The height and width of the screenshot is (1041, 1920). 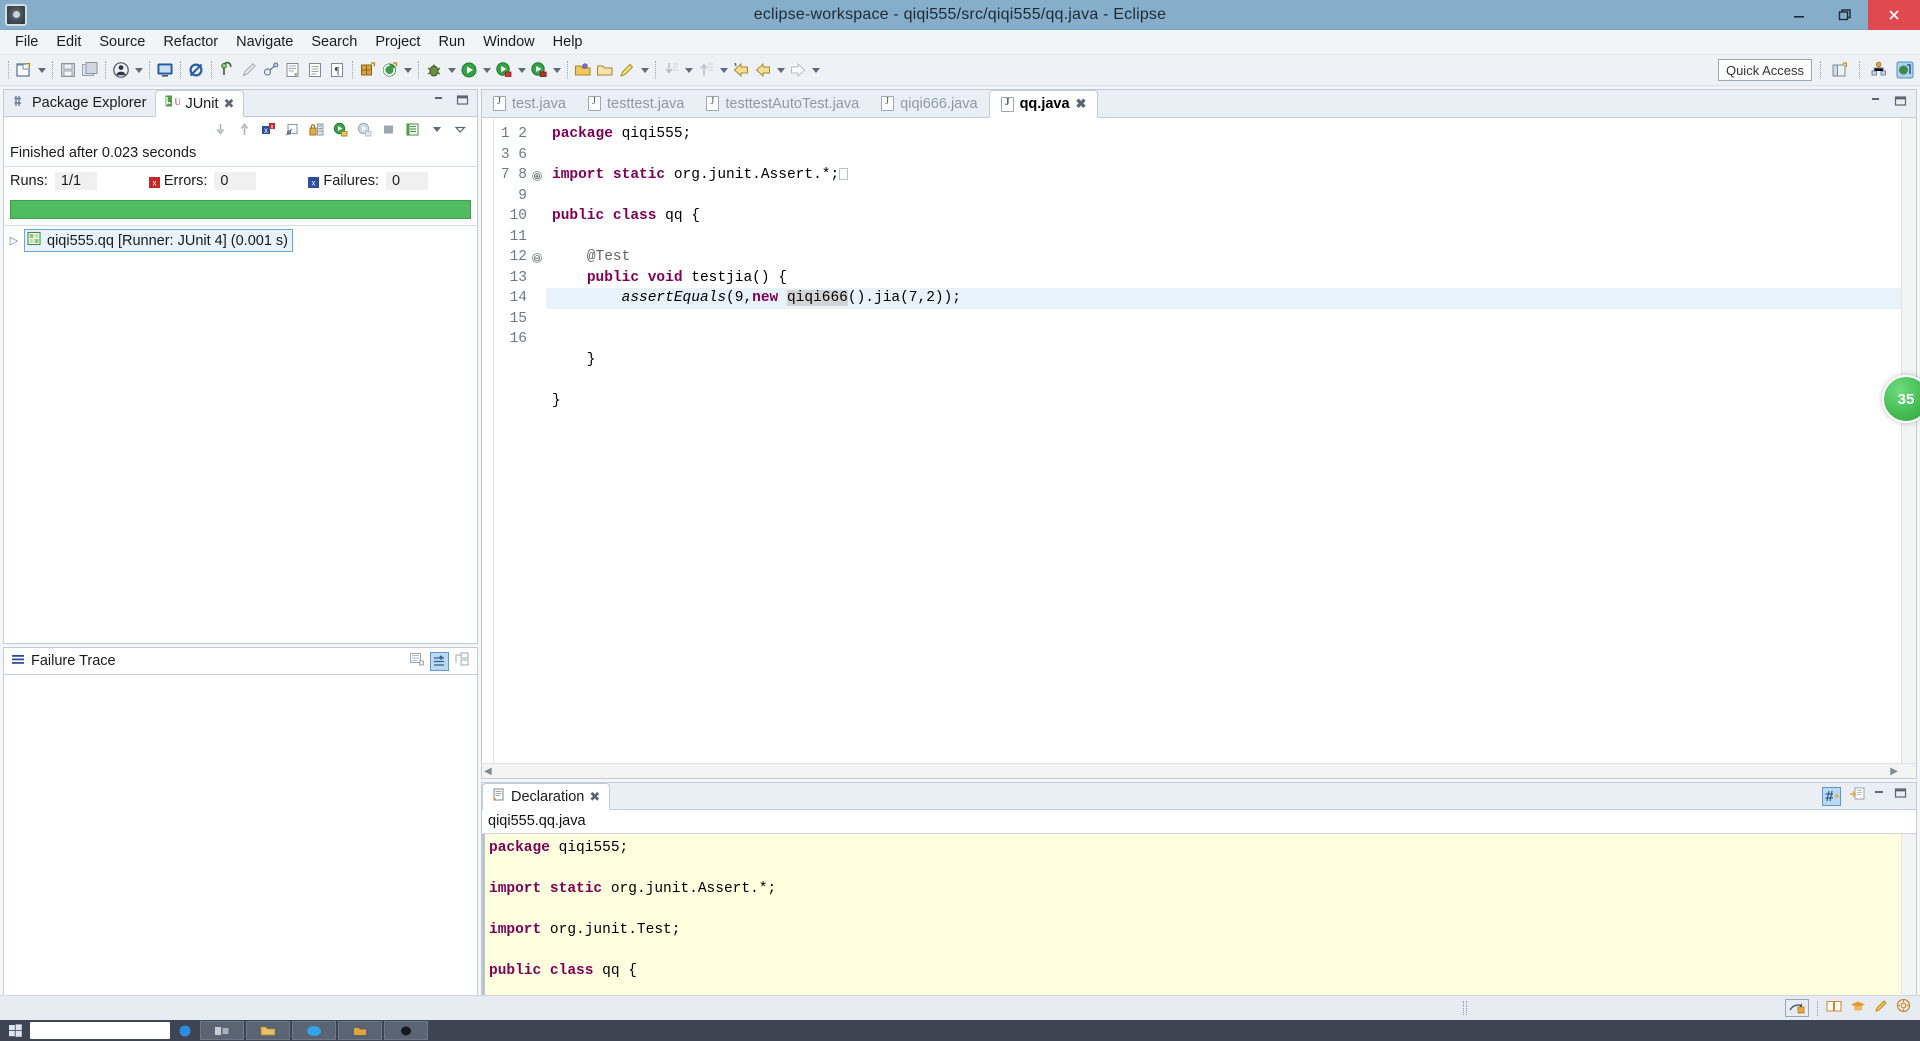 I want to click on editor-tab-test: test.java, so click(x=529, y=103).